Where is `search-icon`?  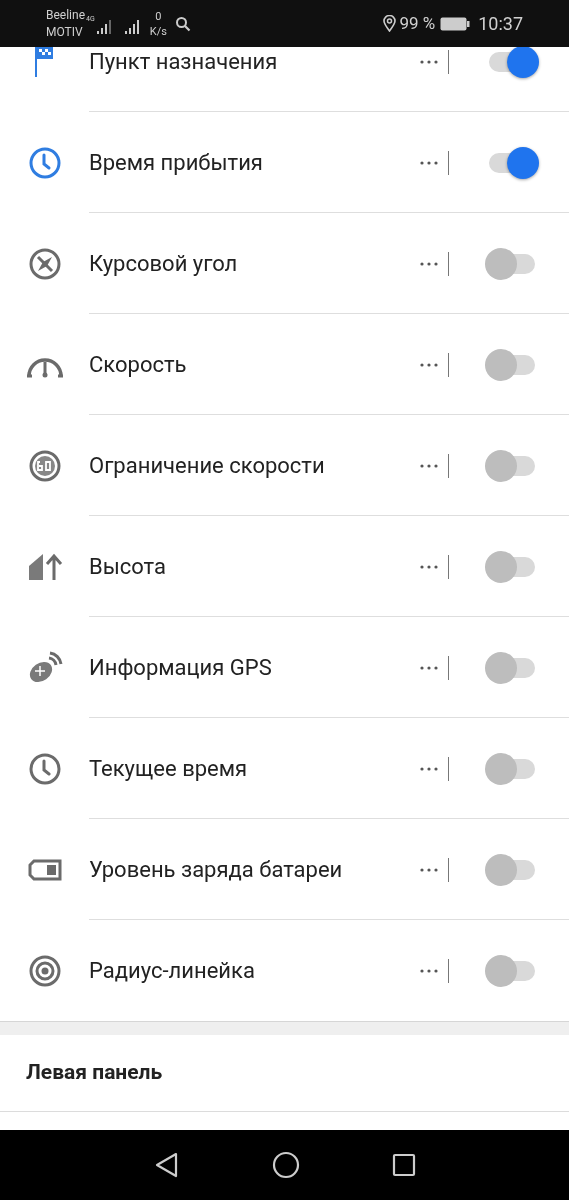 search-icon is located at coordinates (182, 23).